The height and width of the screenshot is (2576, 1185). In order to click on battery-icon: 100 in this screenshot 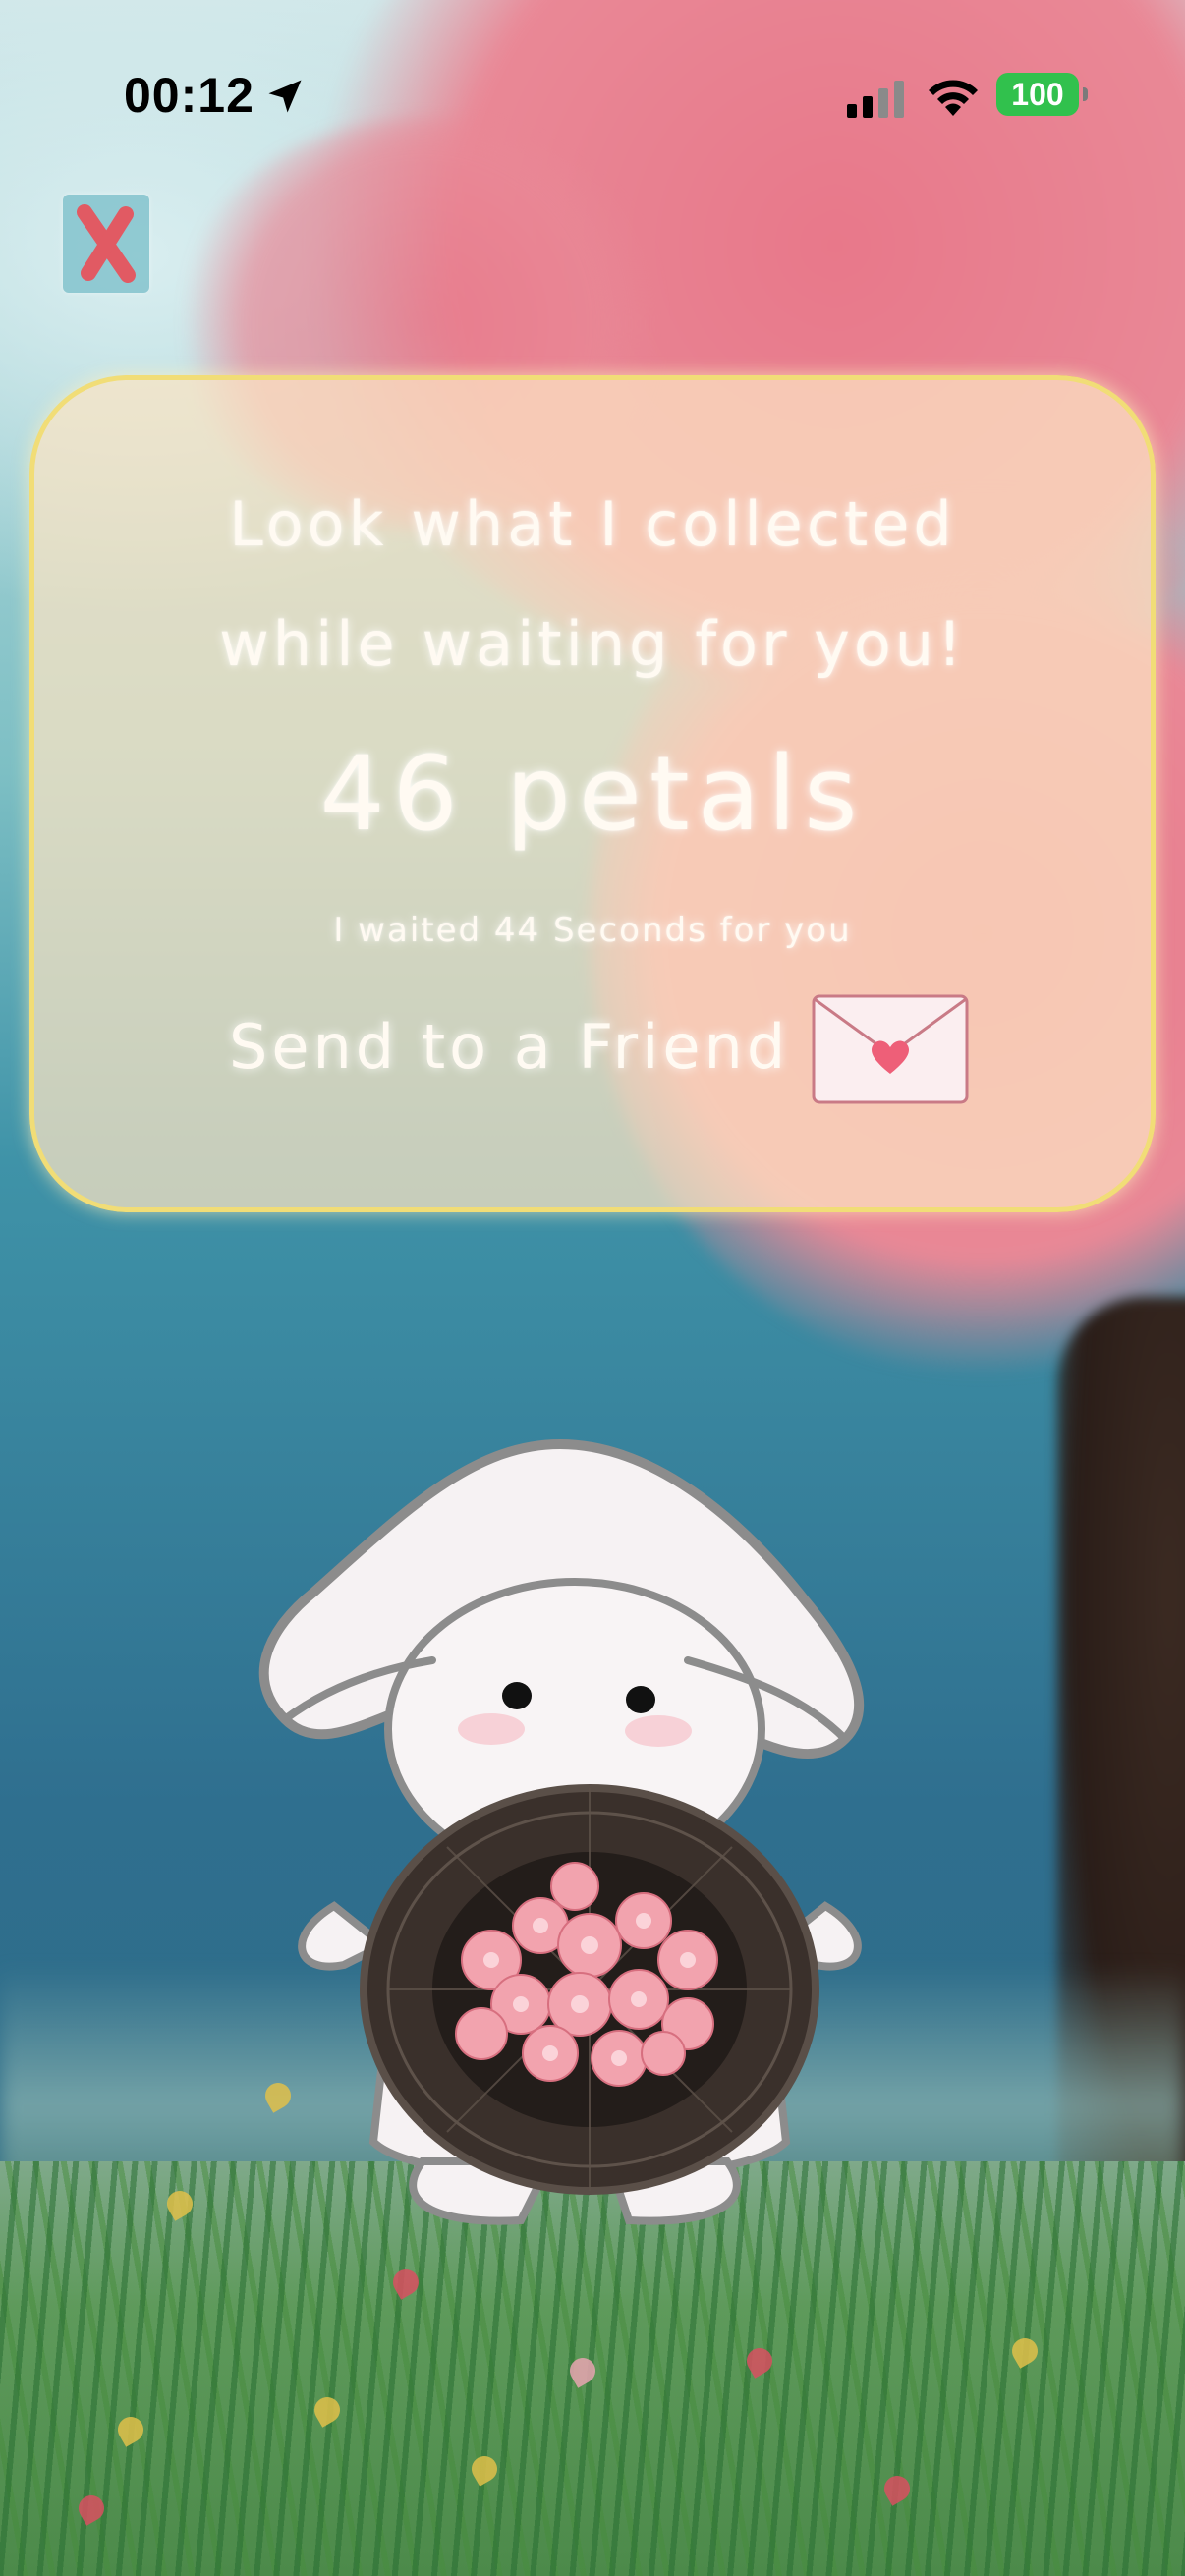, I will do `click(1042, 94)`.